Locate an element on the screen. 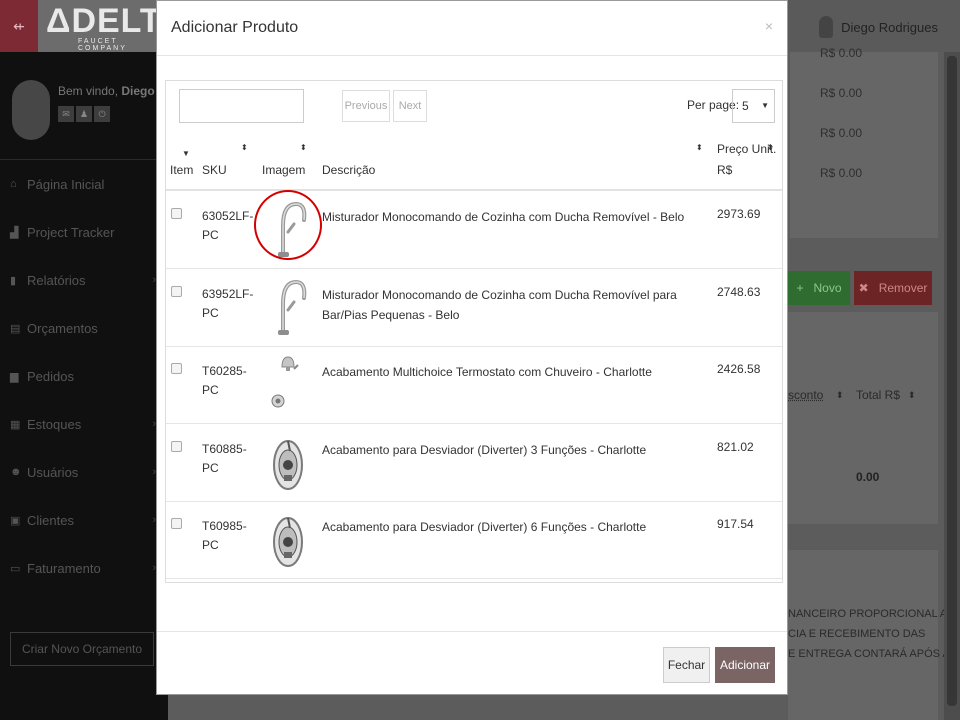 The width and height of the screenshot is (960, 720). welcome-text: Bem vindo, Diego is located at coordinates (106, 91).